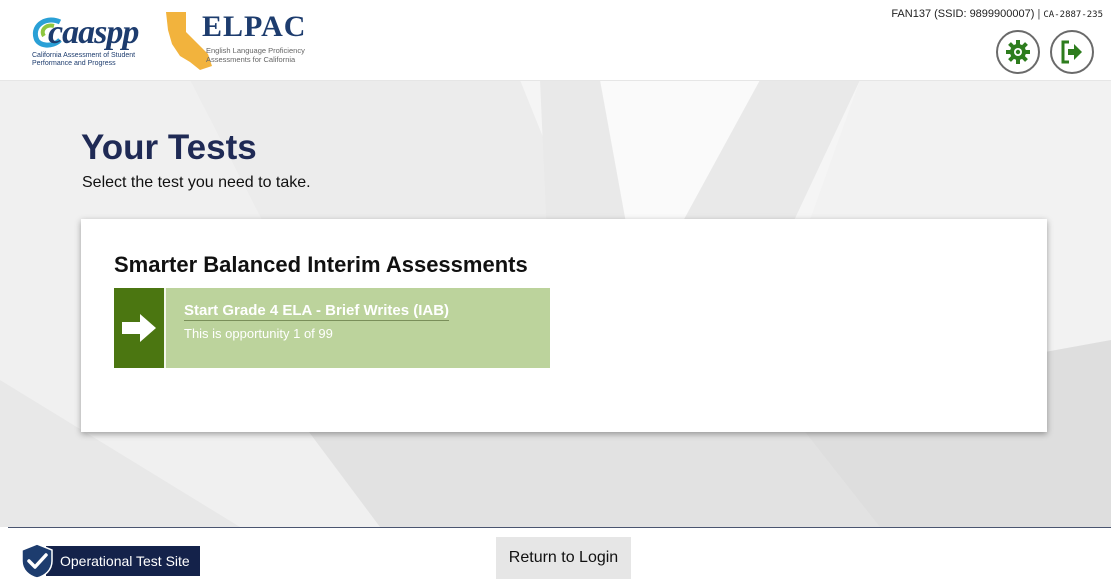 This screenshot has height=580, width=1111. I want to click on logout-button, so click(1072, 52).